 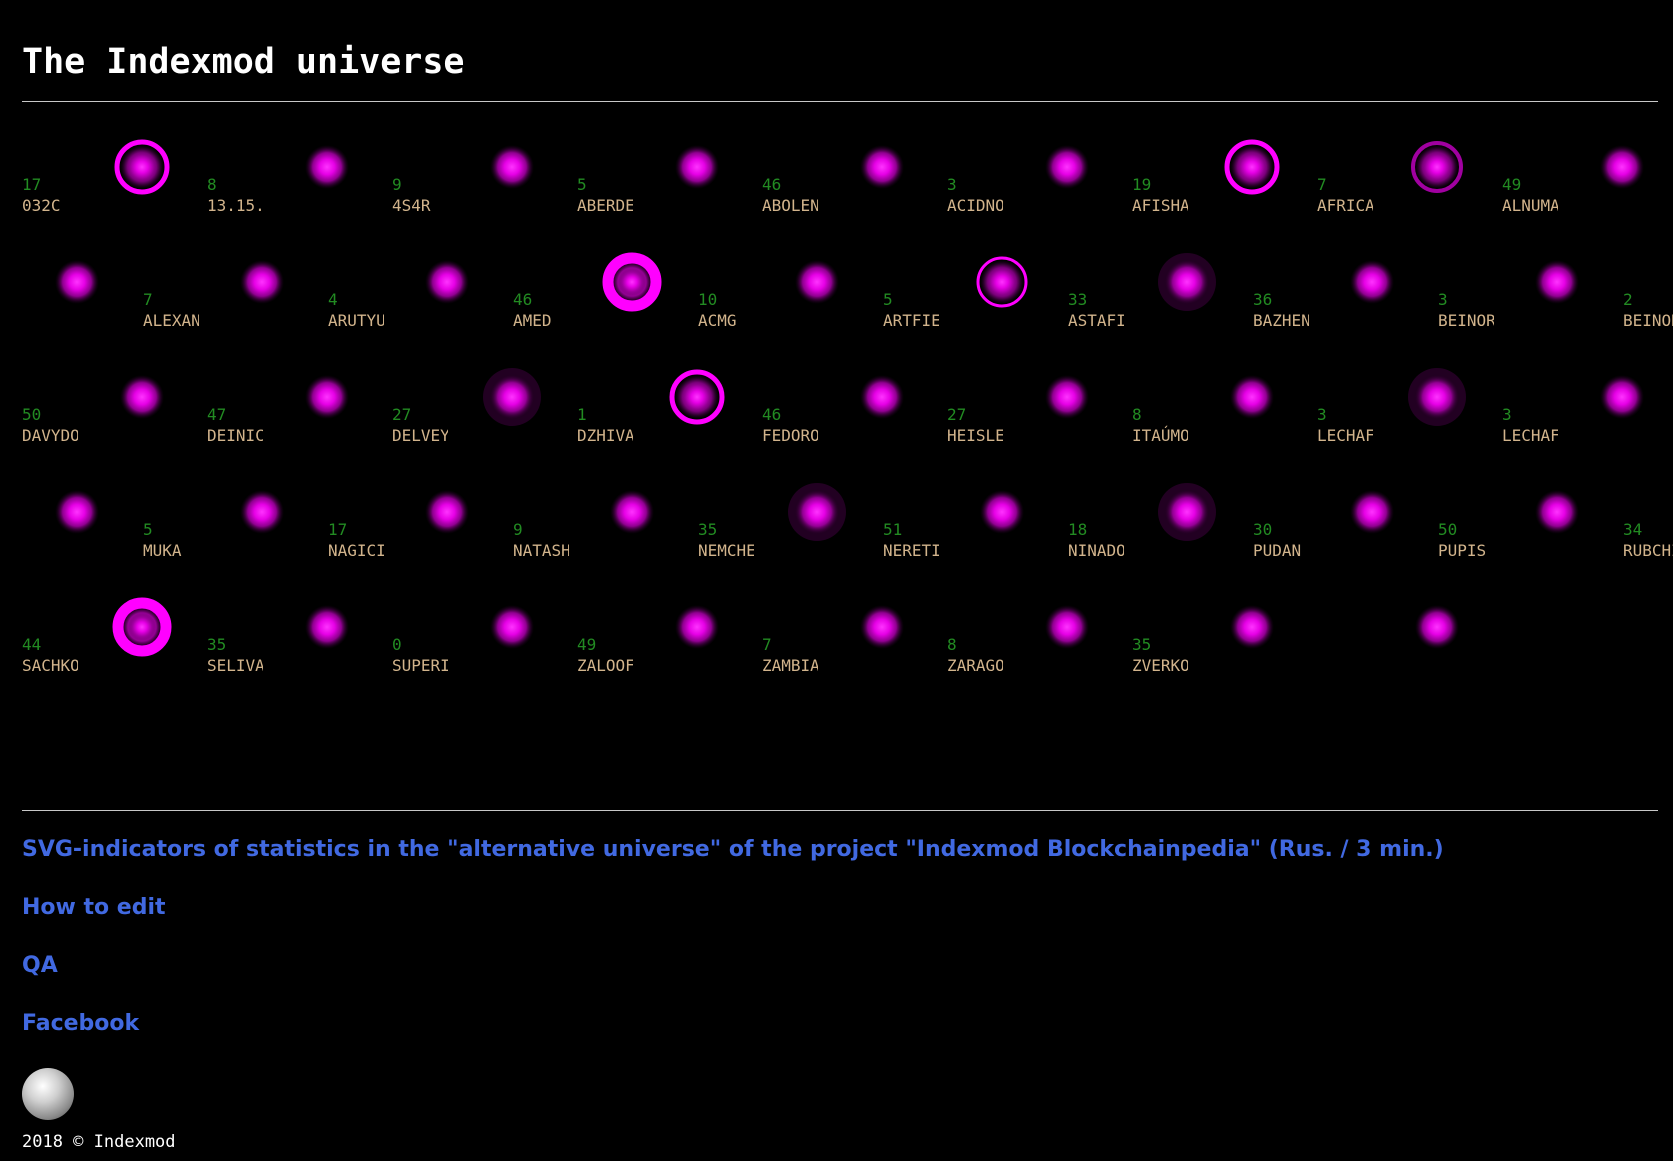 I want to click on universe-entry: 35 NEMCHE, so click(x=726, y=540).